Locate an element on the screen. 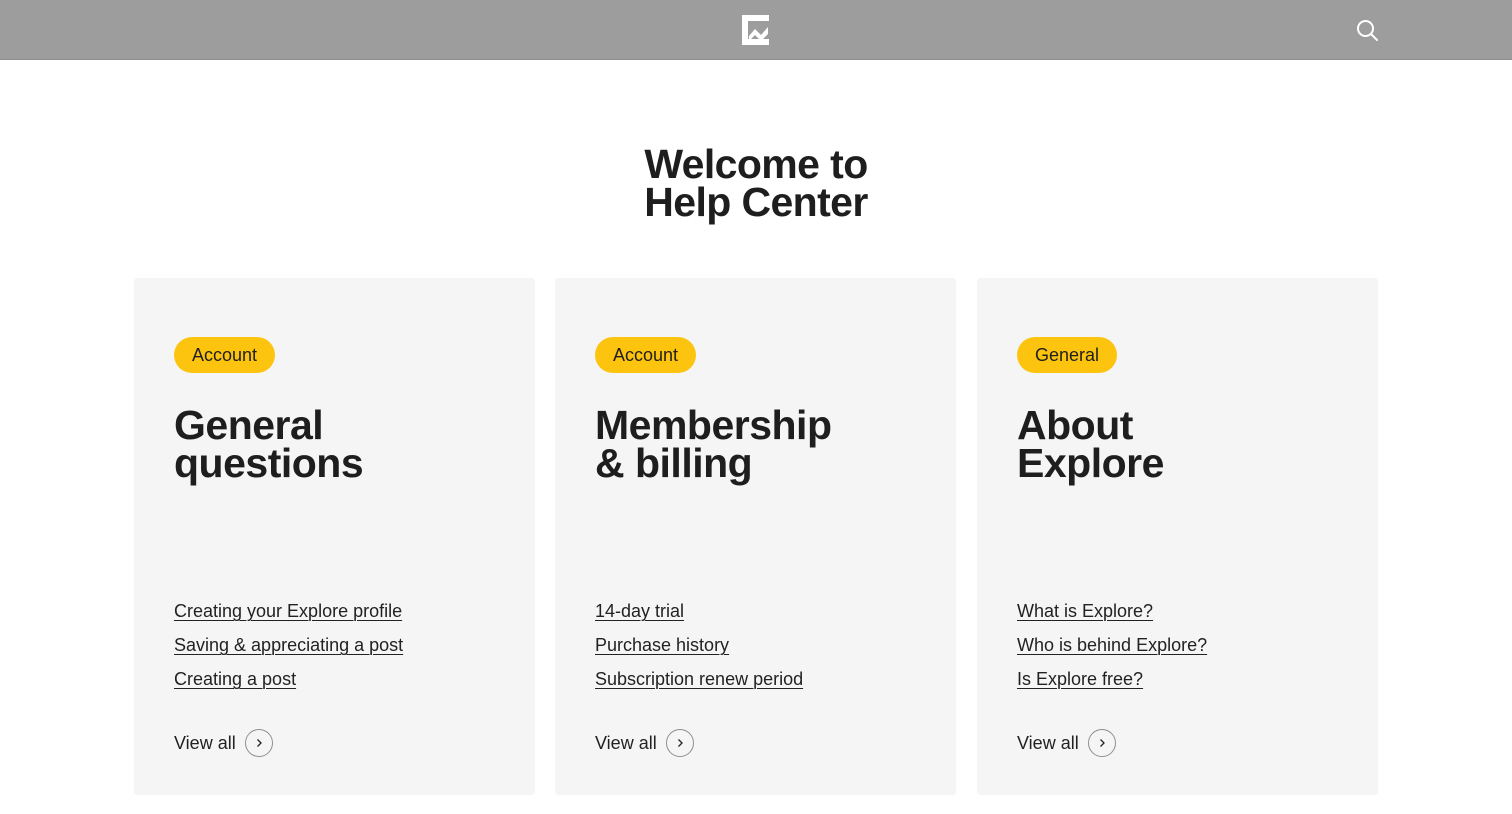 This screenshot has width=1512, height=814. card-title: About Explore is located at coordinates (1187, 444).